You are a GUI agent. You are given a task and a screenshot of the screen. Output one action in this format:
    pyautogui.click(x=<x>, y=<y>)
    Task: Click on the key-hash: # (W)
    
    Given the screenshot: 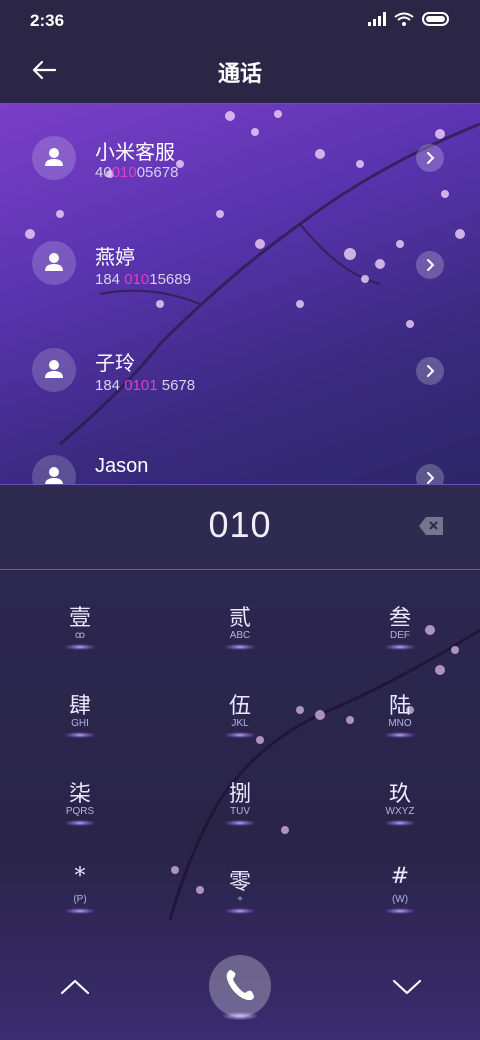 What is the action you would take?
    pyautogui.click(x=400, y=904)
    